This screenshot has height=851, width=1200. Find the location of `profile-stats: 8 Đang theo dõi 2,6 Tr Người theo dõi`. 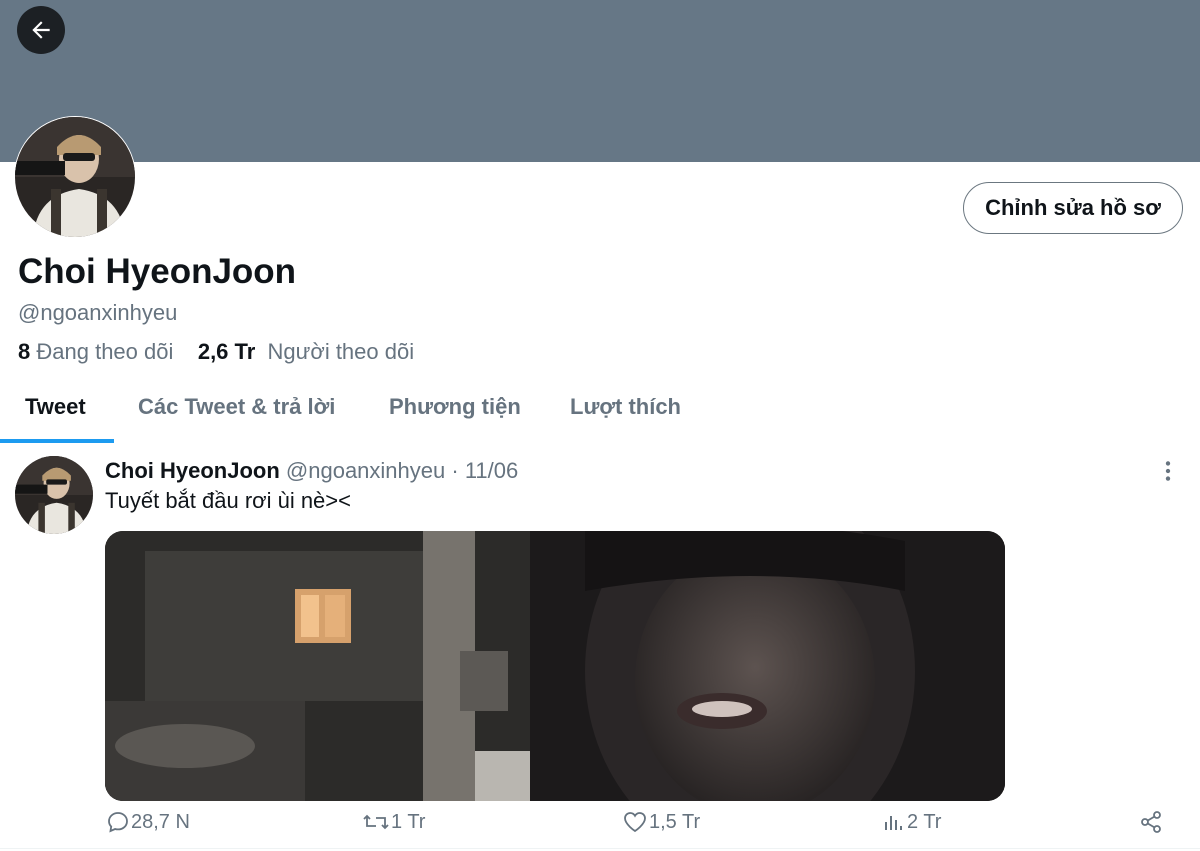

profile-stats: 8 Đang theo dõi 2,6 Tr Người theo dõi is located at coordinates (216, 352).